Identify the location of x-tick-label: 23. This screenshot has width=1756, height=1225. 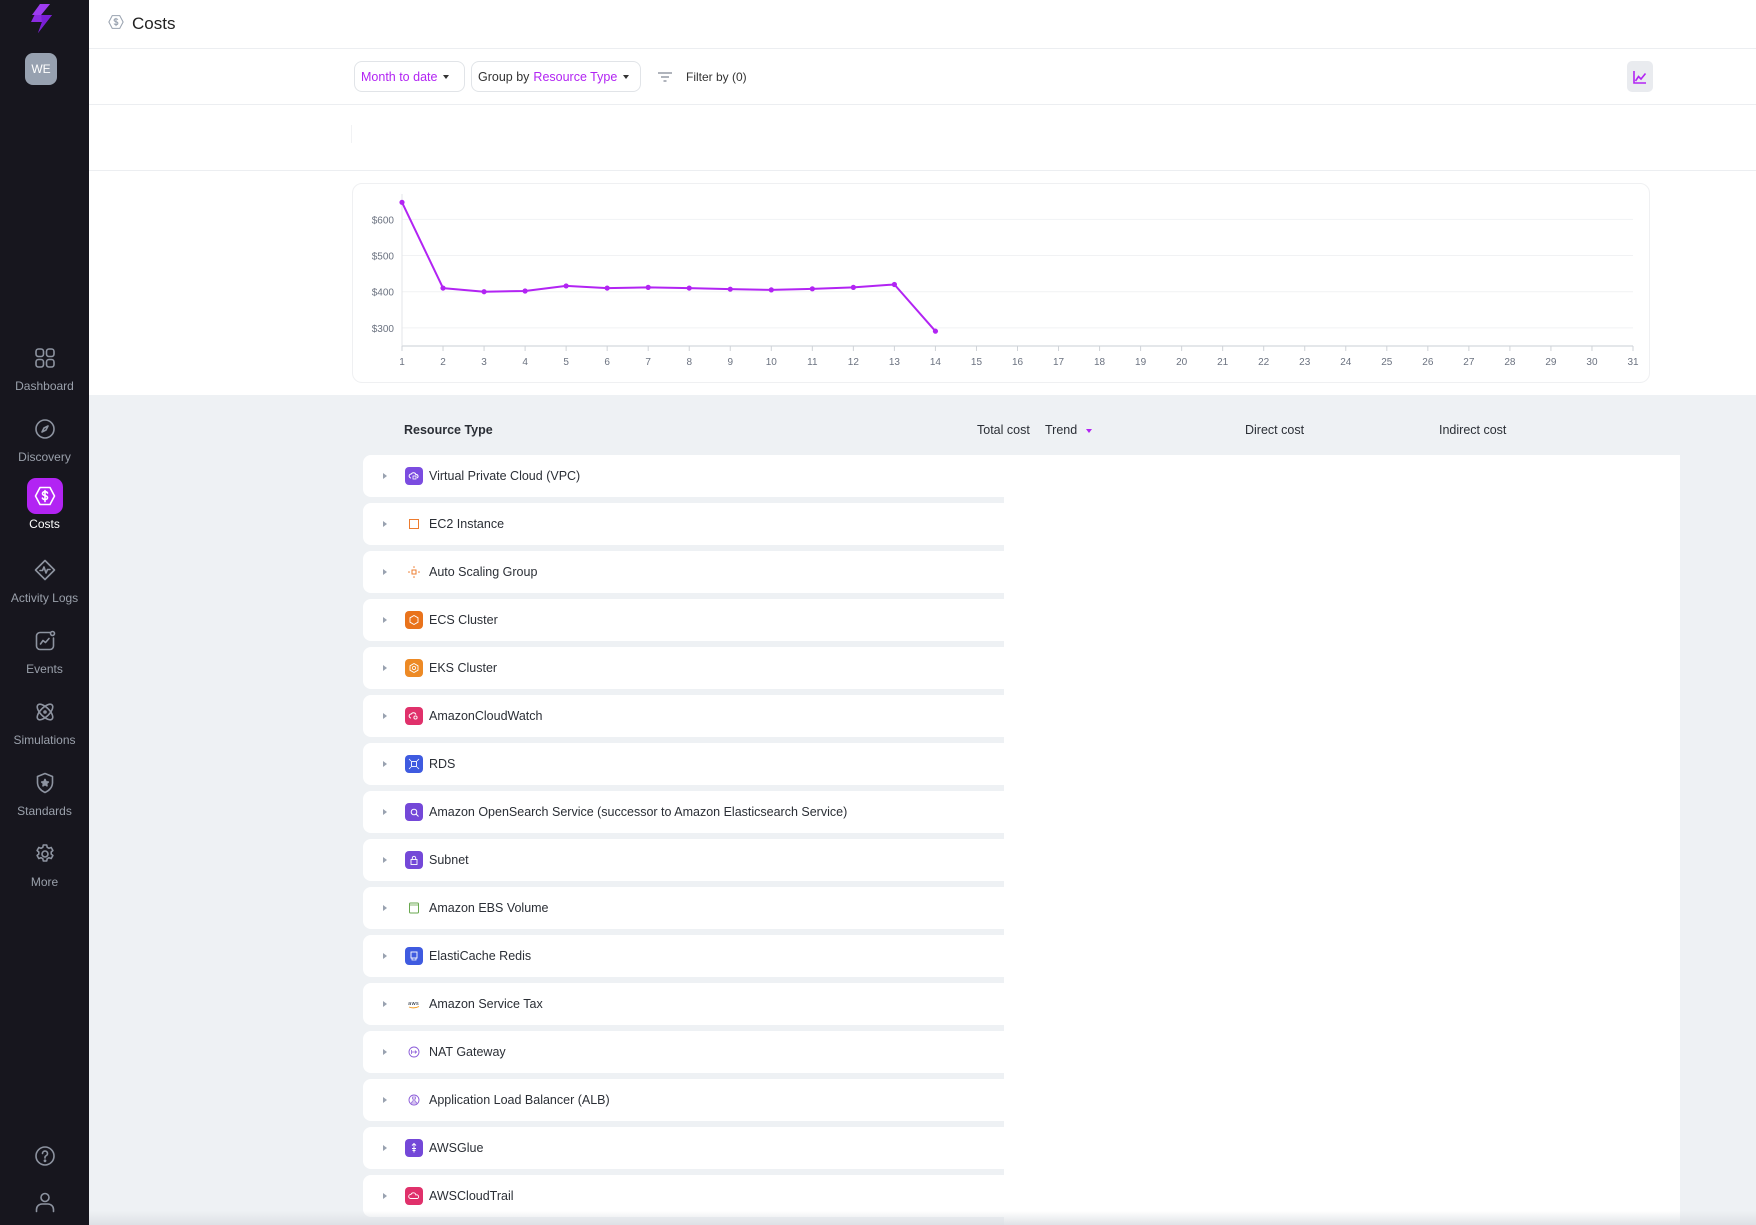
(1305, 362).